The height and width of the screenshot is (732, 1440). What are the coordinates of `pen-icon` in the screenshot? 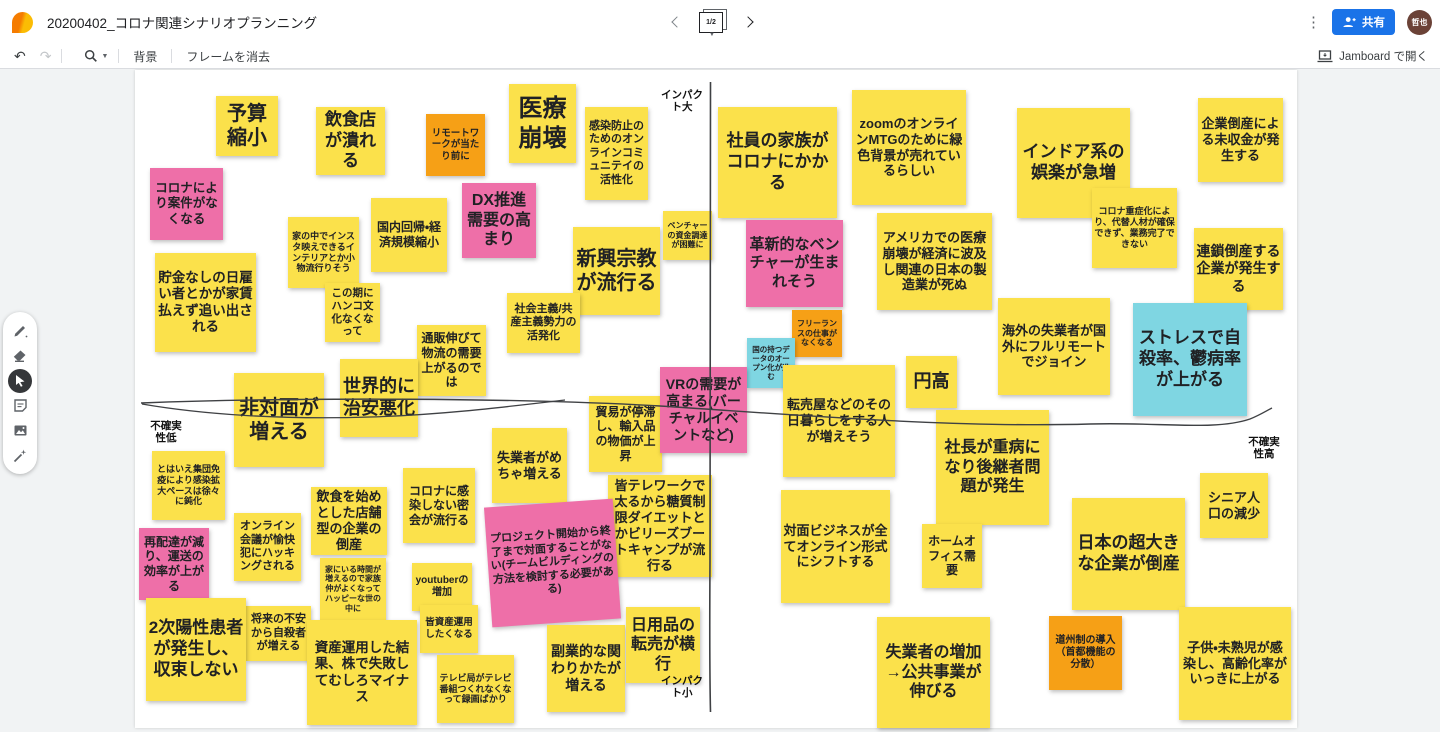 It's located at (21, 331).